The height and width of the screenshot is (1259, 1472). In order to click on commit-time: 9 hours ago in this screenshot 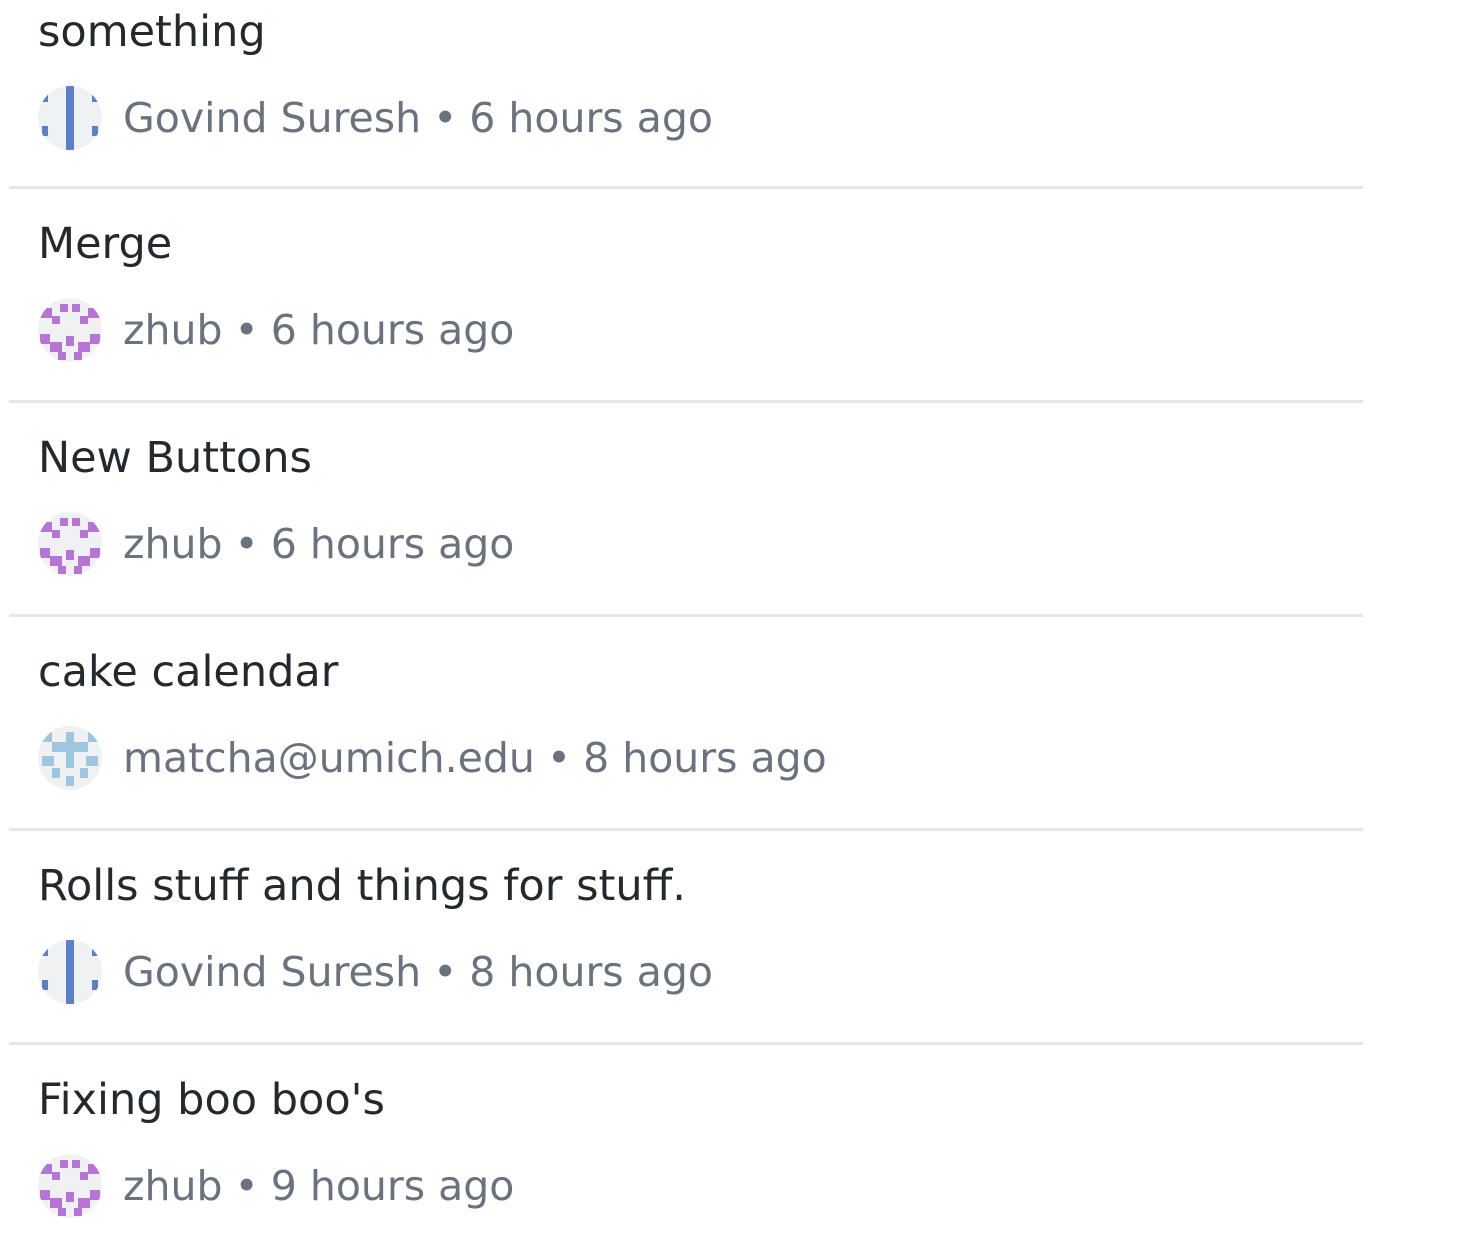, I will do `click(392, 1186)`.